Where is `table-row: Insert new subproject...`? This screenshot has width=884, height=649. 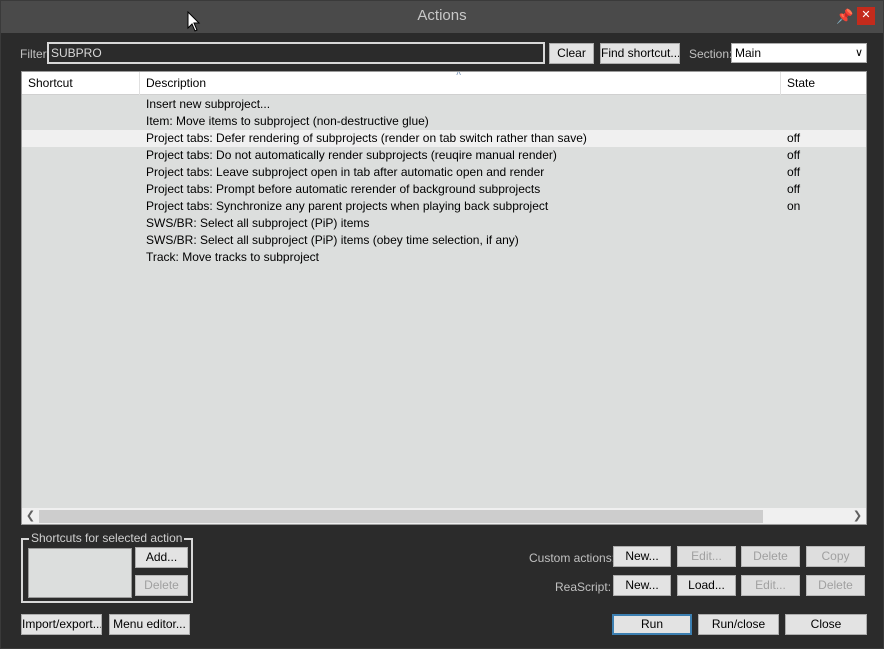
table-row: Insert new subproject... is located at coordinates (444, 104).